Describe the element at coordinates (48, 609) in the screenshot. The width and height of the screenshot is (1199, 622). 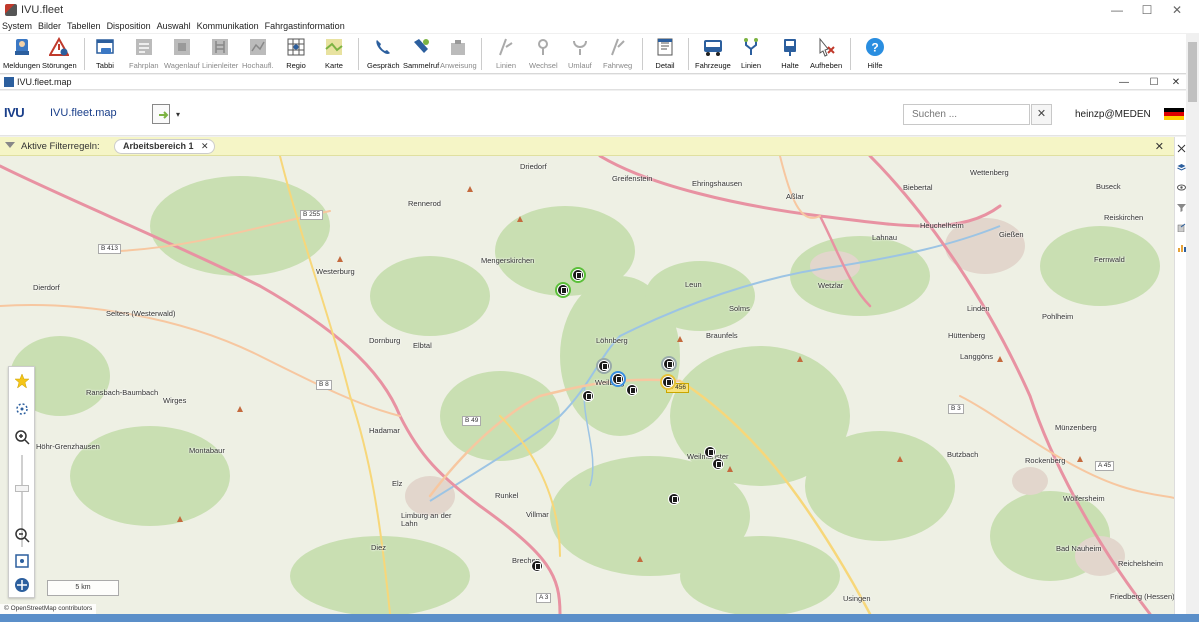
I see `map-attribution: © OpenStreetMap contributors` at that location.